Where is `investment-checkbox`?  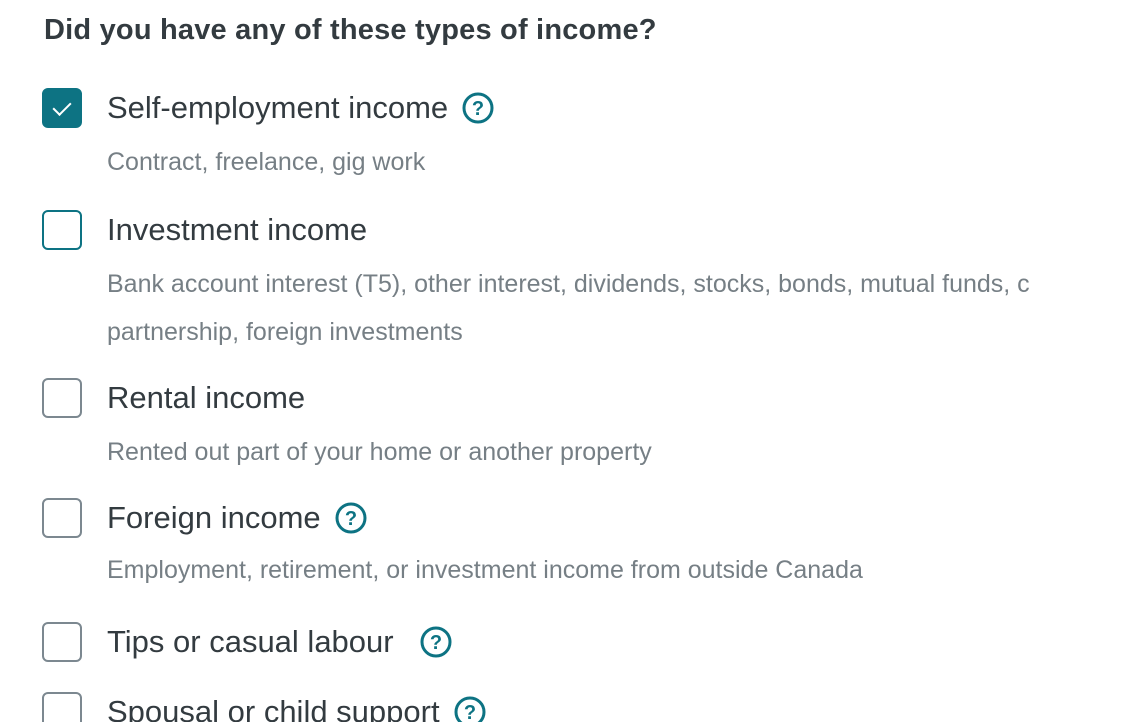
investment-checkbox is located at coordinates (62, 230).